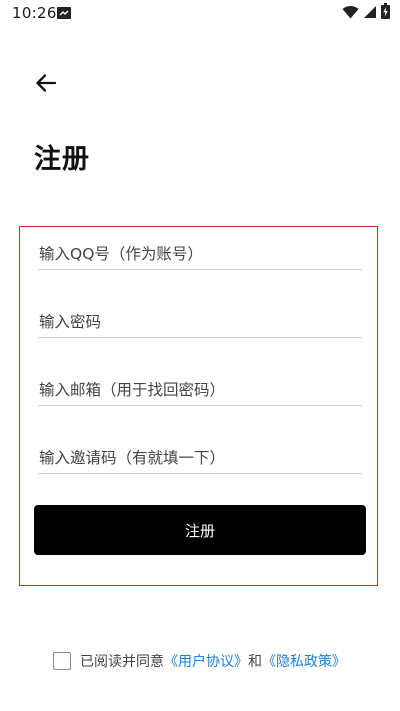  I want to click on status-icons, so click(366, 13).